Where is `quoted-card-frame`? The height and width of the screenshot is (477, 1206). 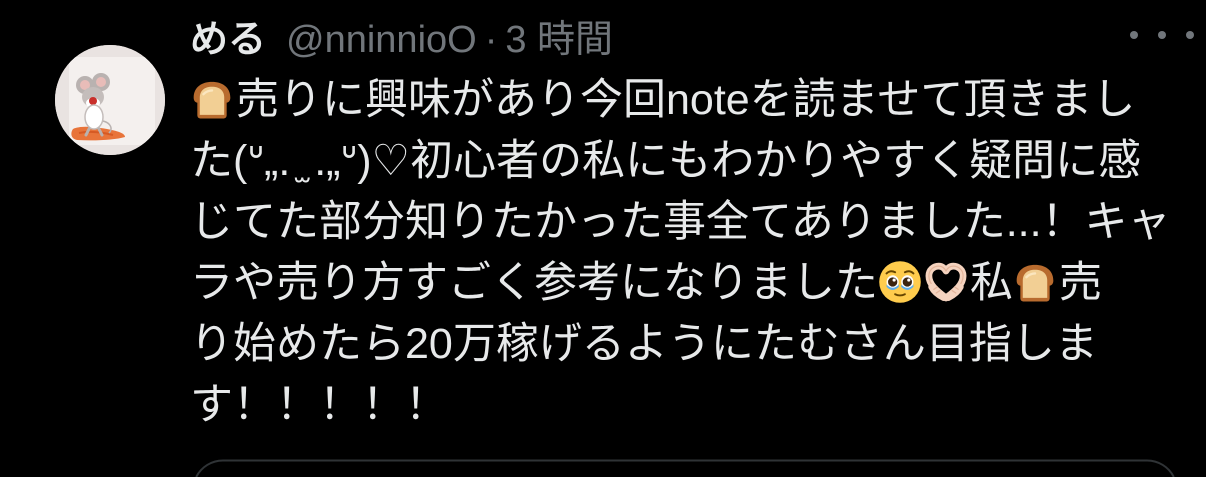
quoted-card-frame is located at coordinates (685, 468).